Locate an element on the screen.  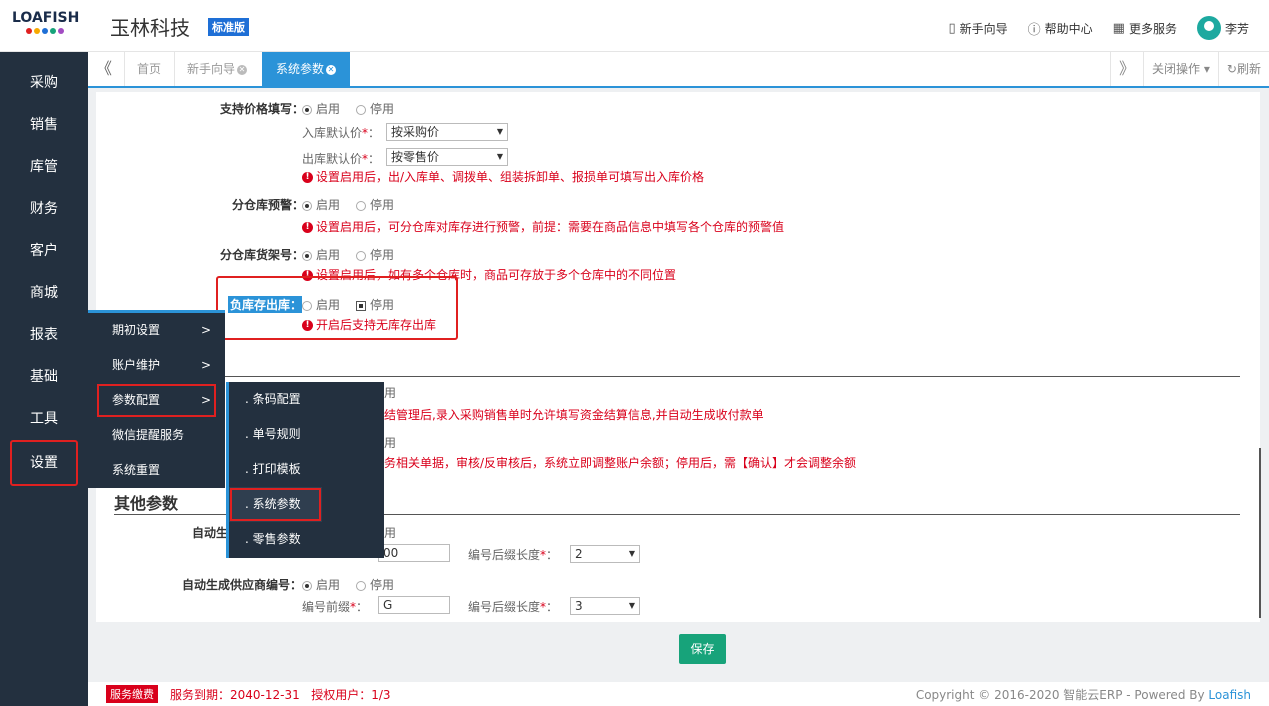
hidden-row2-note: 务相关单据，审核/反审核后，系统立即调整账户余额；停用后，需【确认】才会调整余额 is located at coordinates (620, 463).